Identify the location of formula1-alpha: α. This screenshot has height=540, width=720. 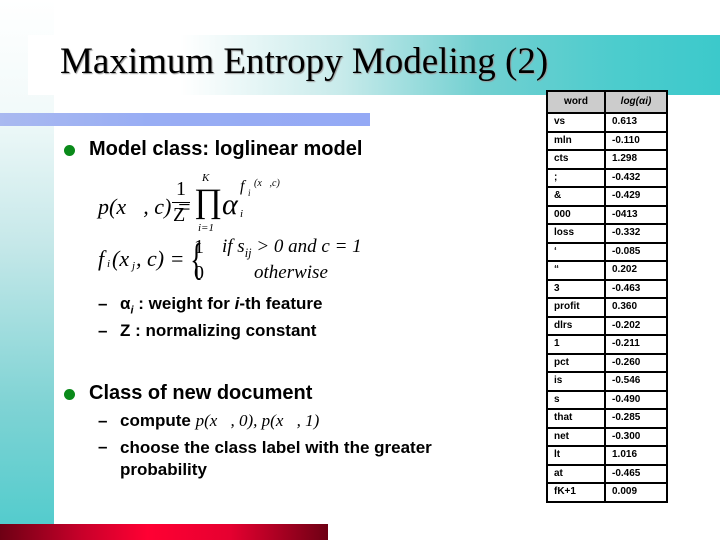
(230, 204).